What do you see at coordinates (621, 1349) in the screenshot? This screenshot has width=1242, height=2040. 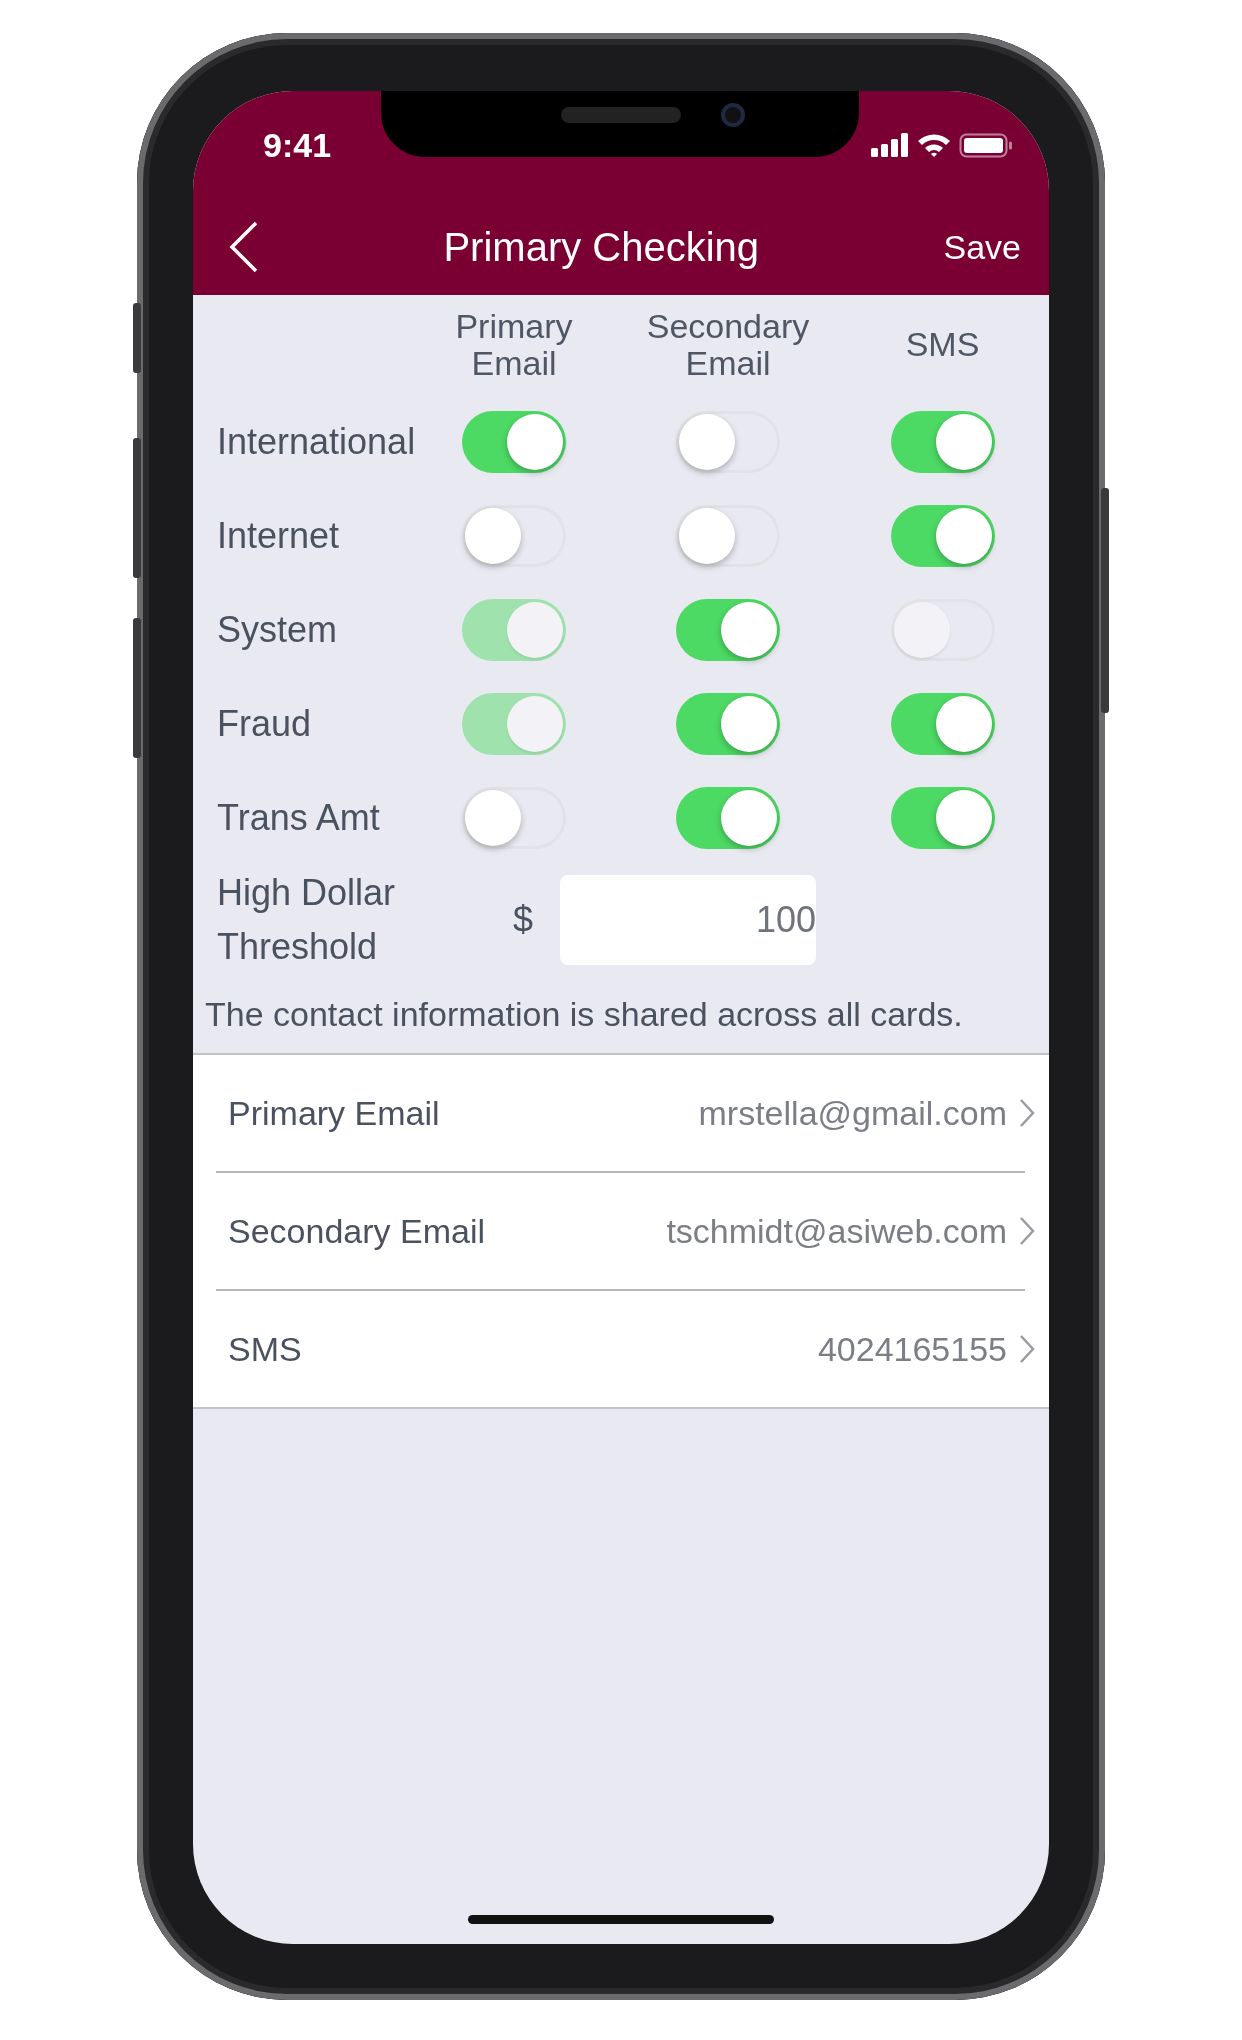 I see `contact-row: SMS 4024165155` at bounding box center [621, 1349].